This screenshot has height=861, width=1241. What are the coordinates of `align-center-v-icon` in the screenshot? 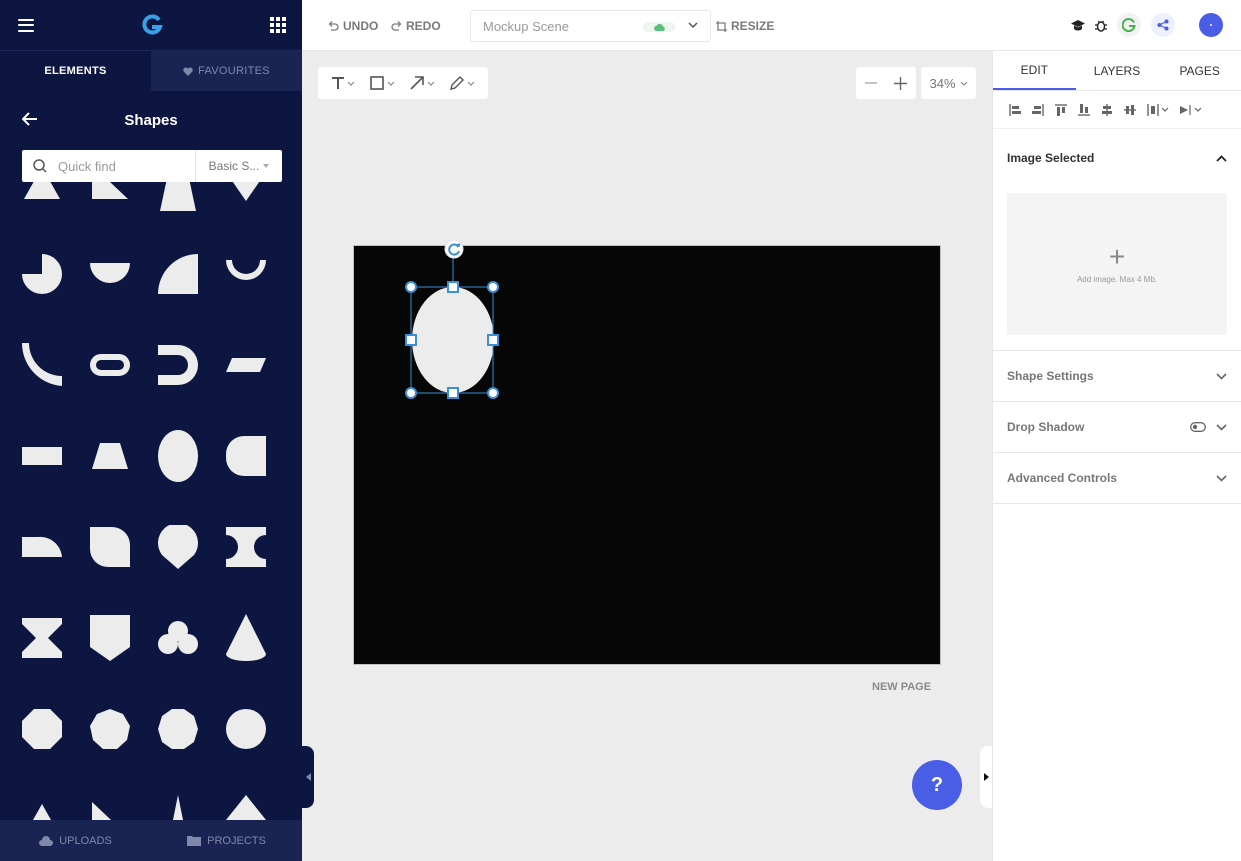 It's located at (1130, 110).